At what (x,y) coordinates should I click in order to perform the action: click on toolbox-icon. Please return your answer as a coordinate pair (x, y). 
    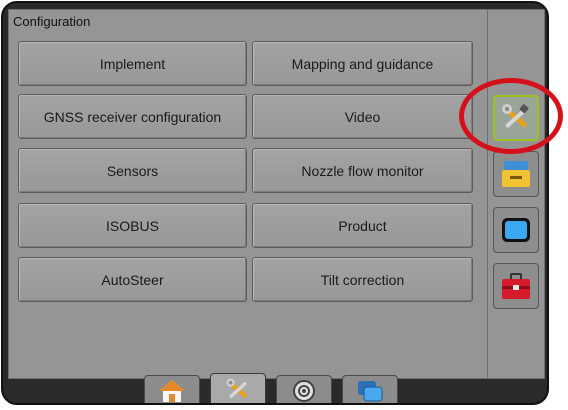
    Looking at the image, I should click on (516, 286).